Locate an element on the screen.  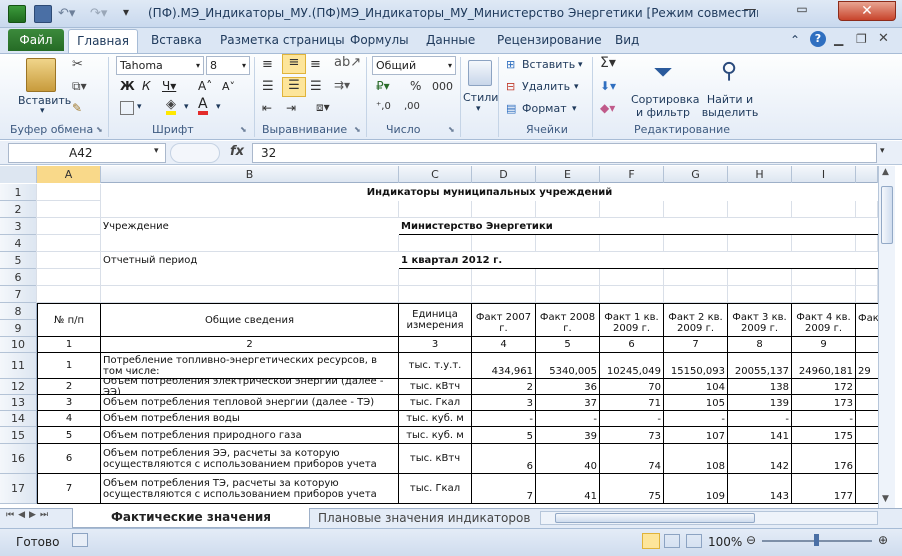
col-header-i: I is located at coordinates (824, 174).